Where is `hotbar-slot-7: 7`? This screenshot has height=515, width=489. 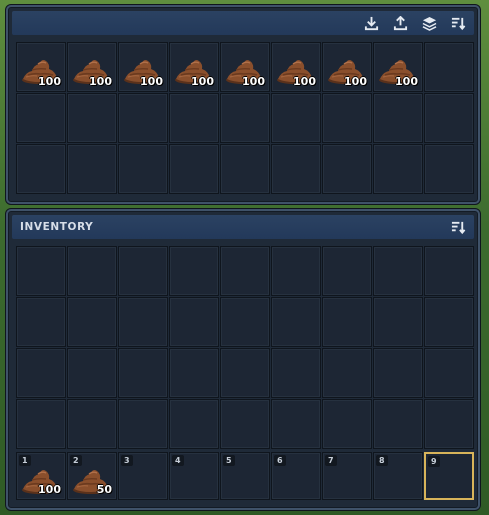 hotbar-slot-7: 7 is located at coordinates (347, 476).